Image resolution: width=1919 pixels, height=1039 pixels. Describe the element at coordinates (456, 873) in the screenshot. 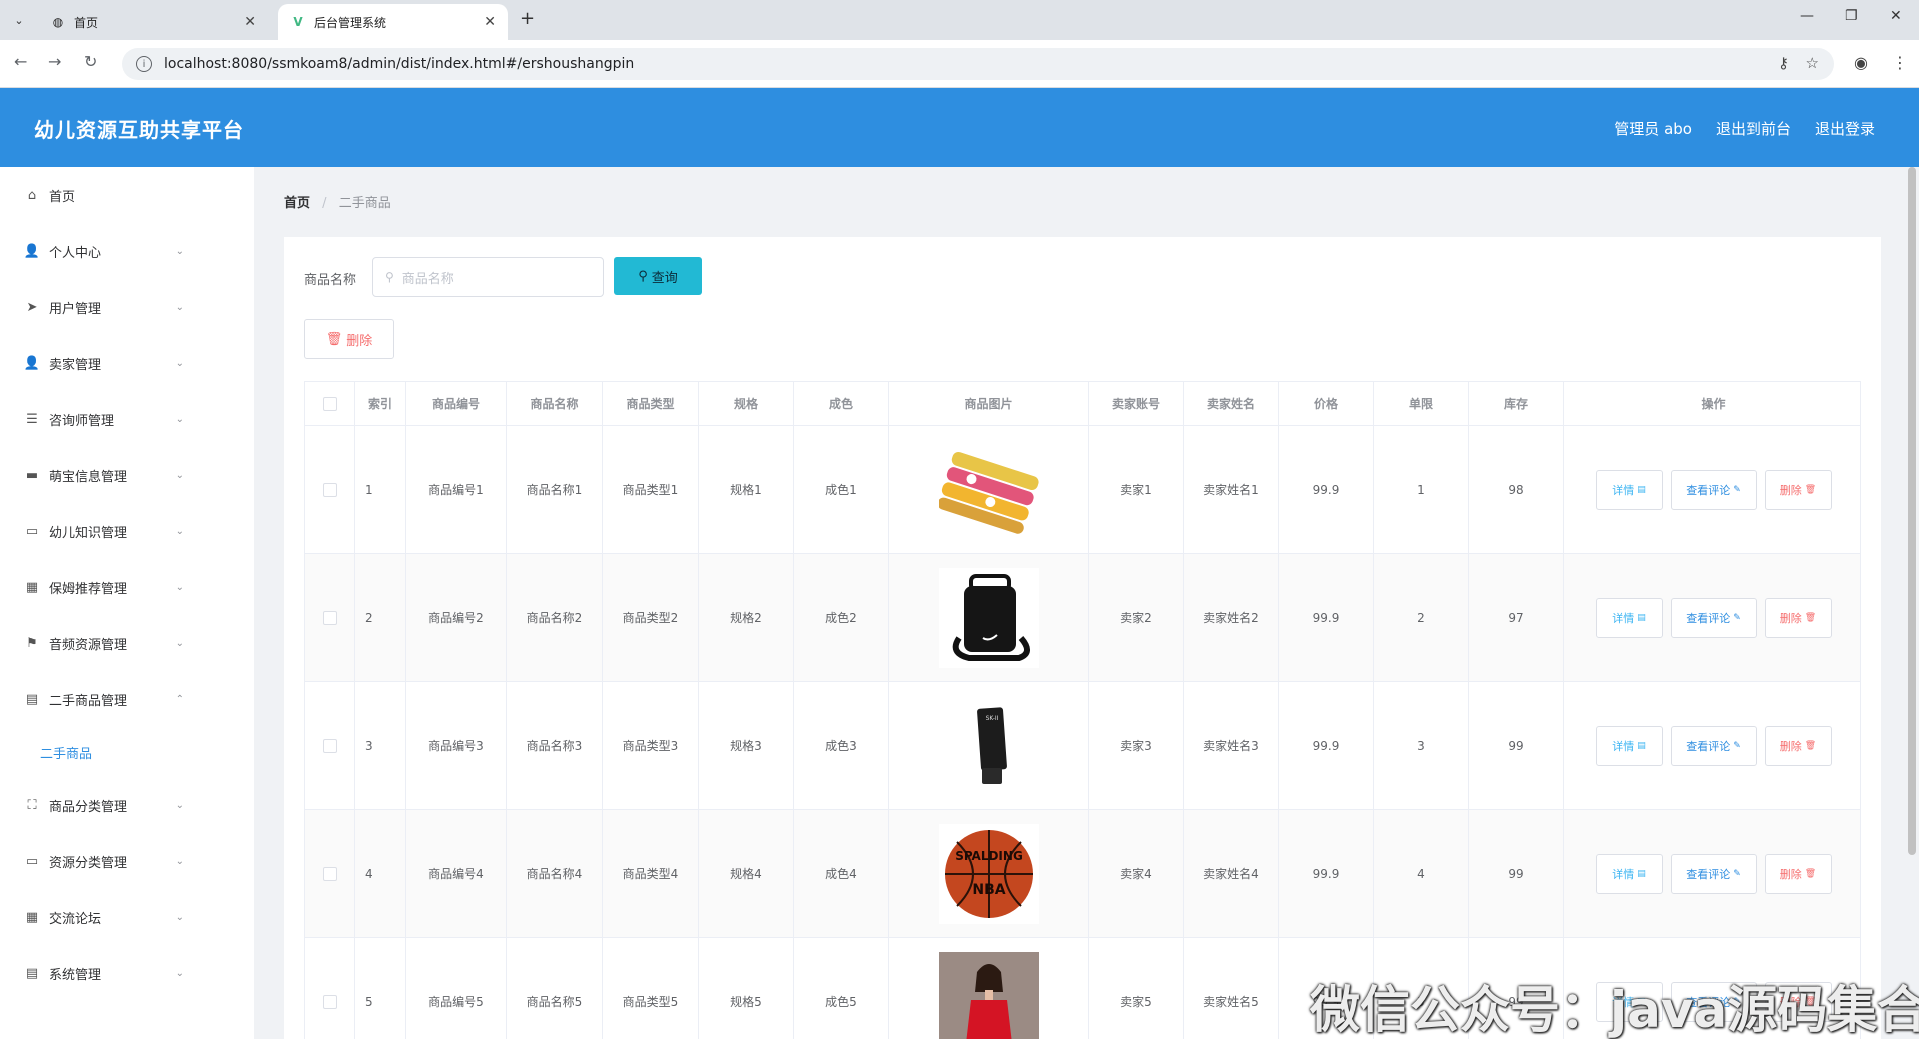

I see `cell-code: 商品编号4` at that location.